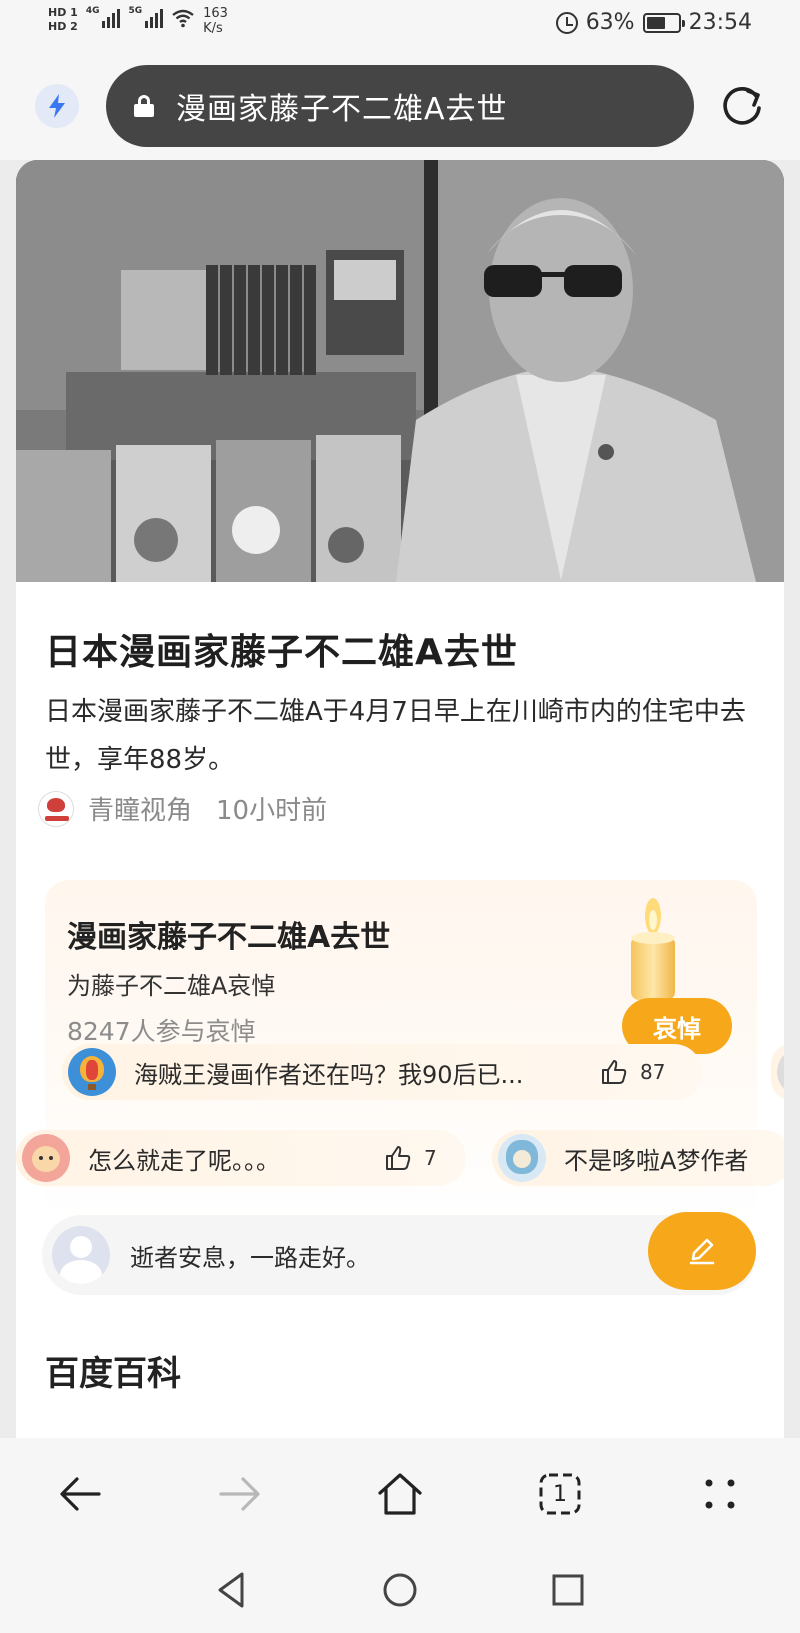  I want to click on lock-icon, so click(144, 106).